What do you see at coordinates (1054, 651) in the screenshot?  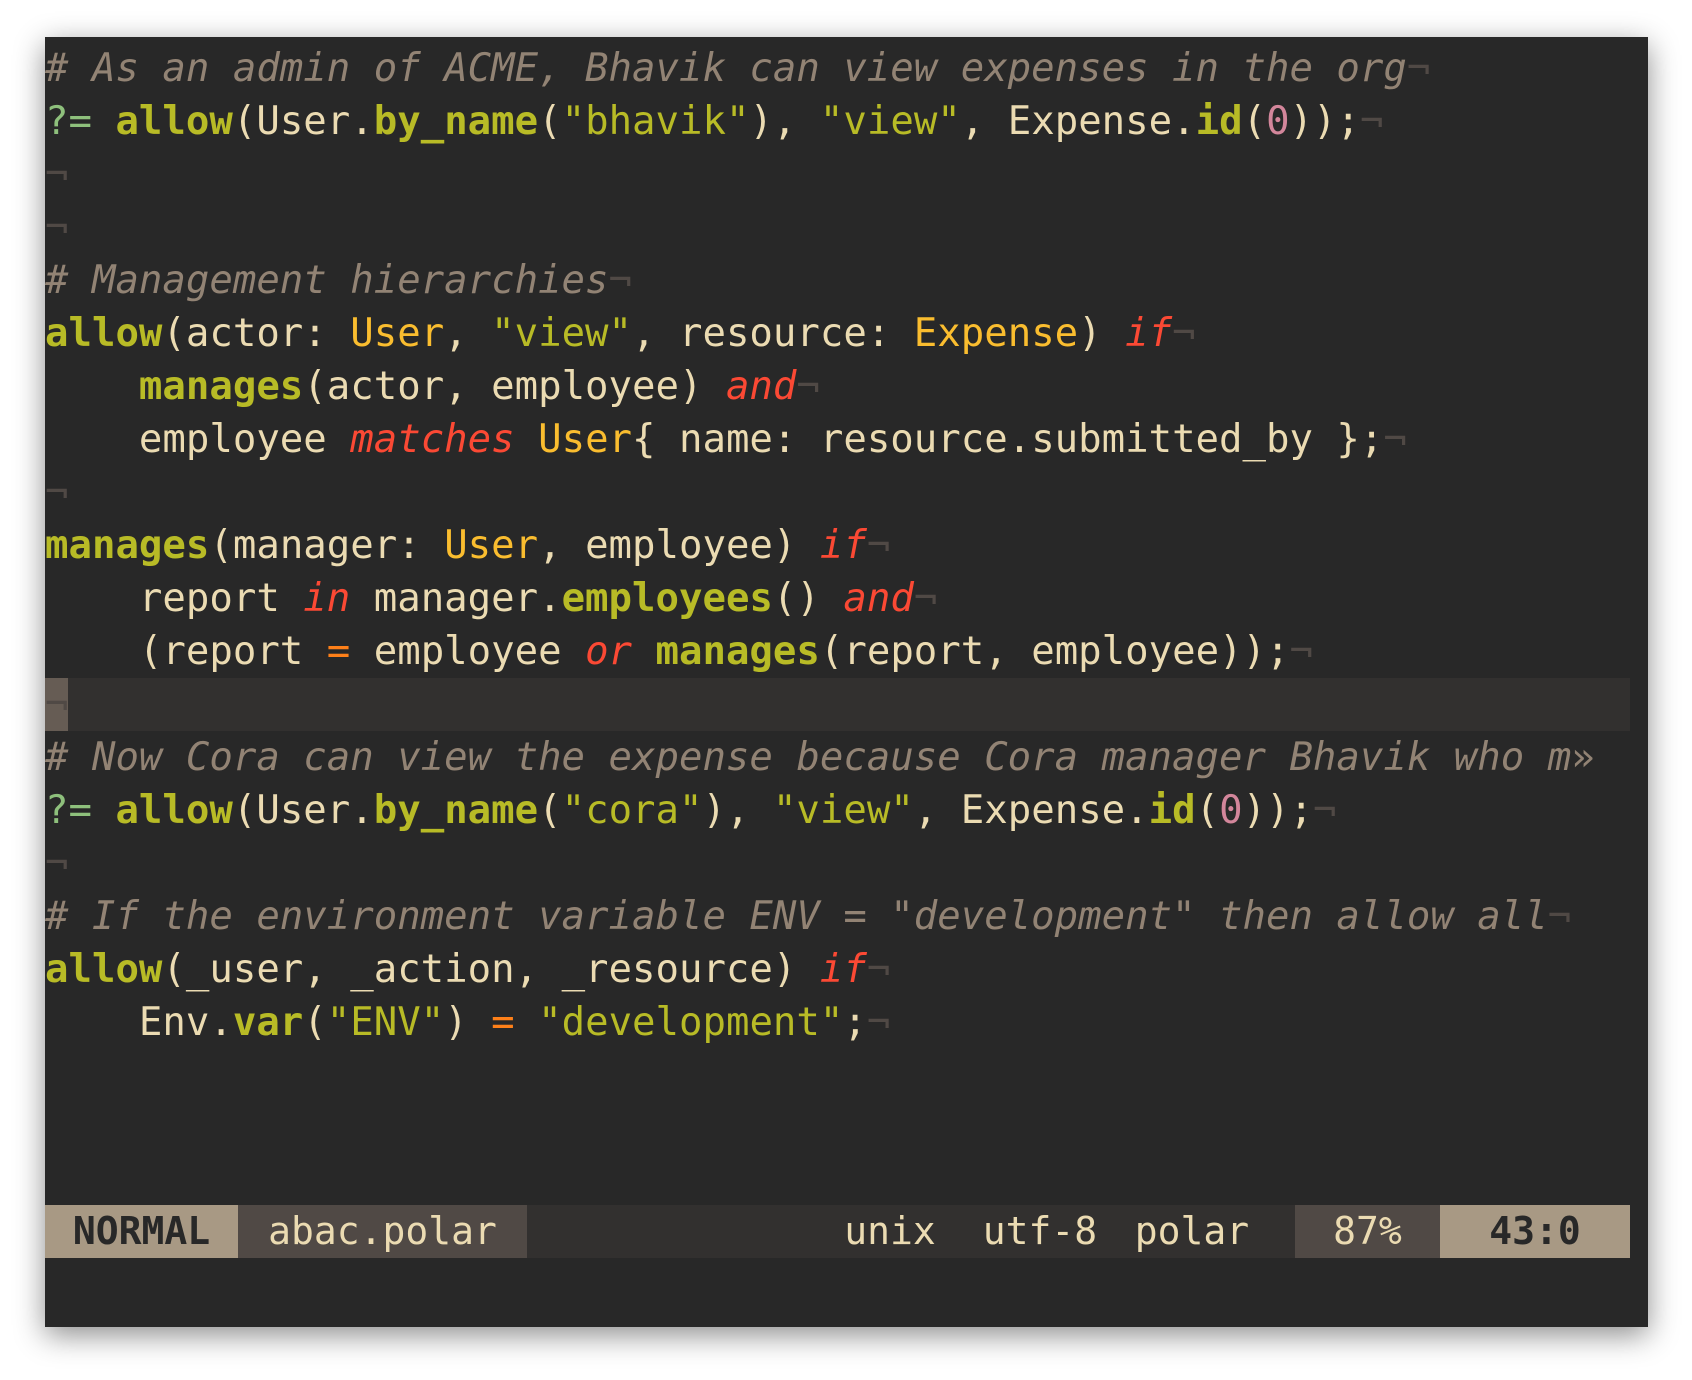 I see `code-token: (report, employee));` at bounding box center [1054, 651].